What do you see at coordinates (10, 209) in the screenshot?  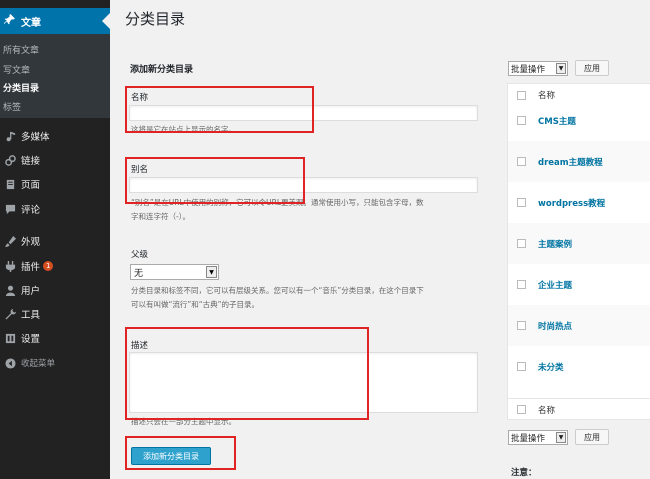 I see `comment-icon` at bounding box center [10, 209].